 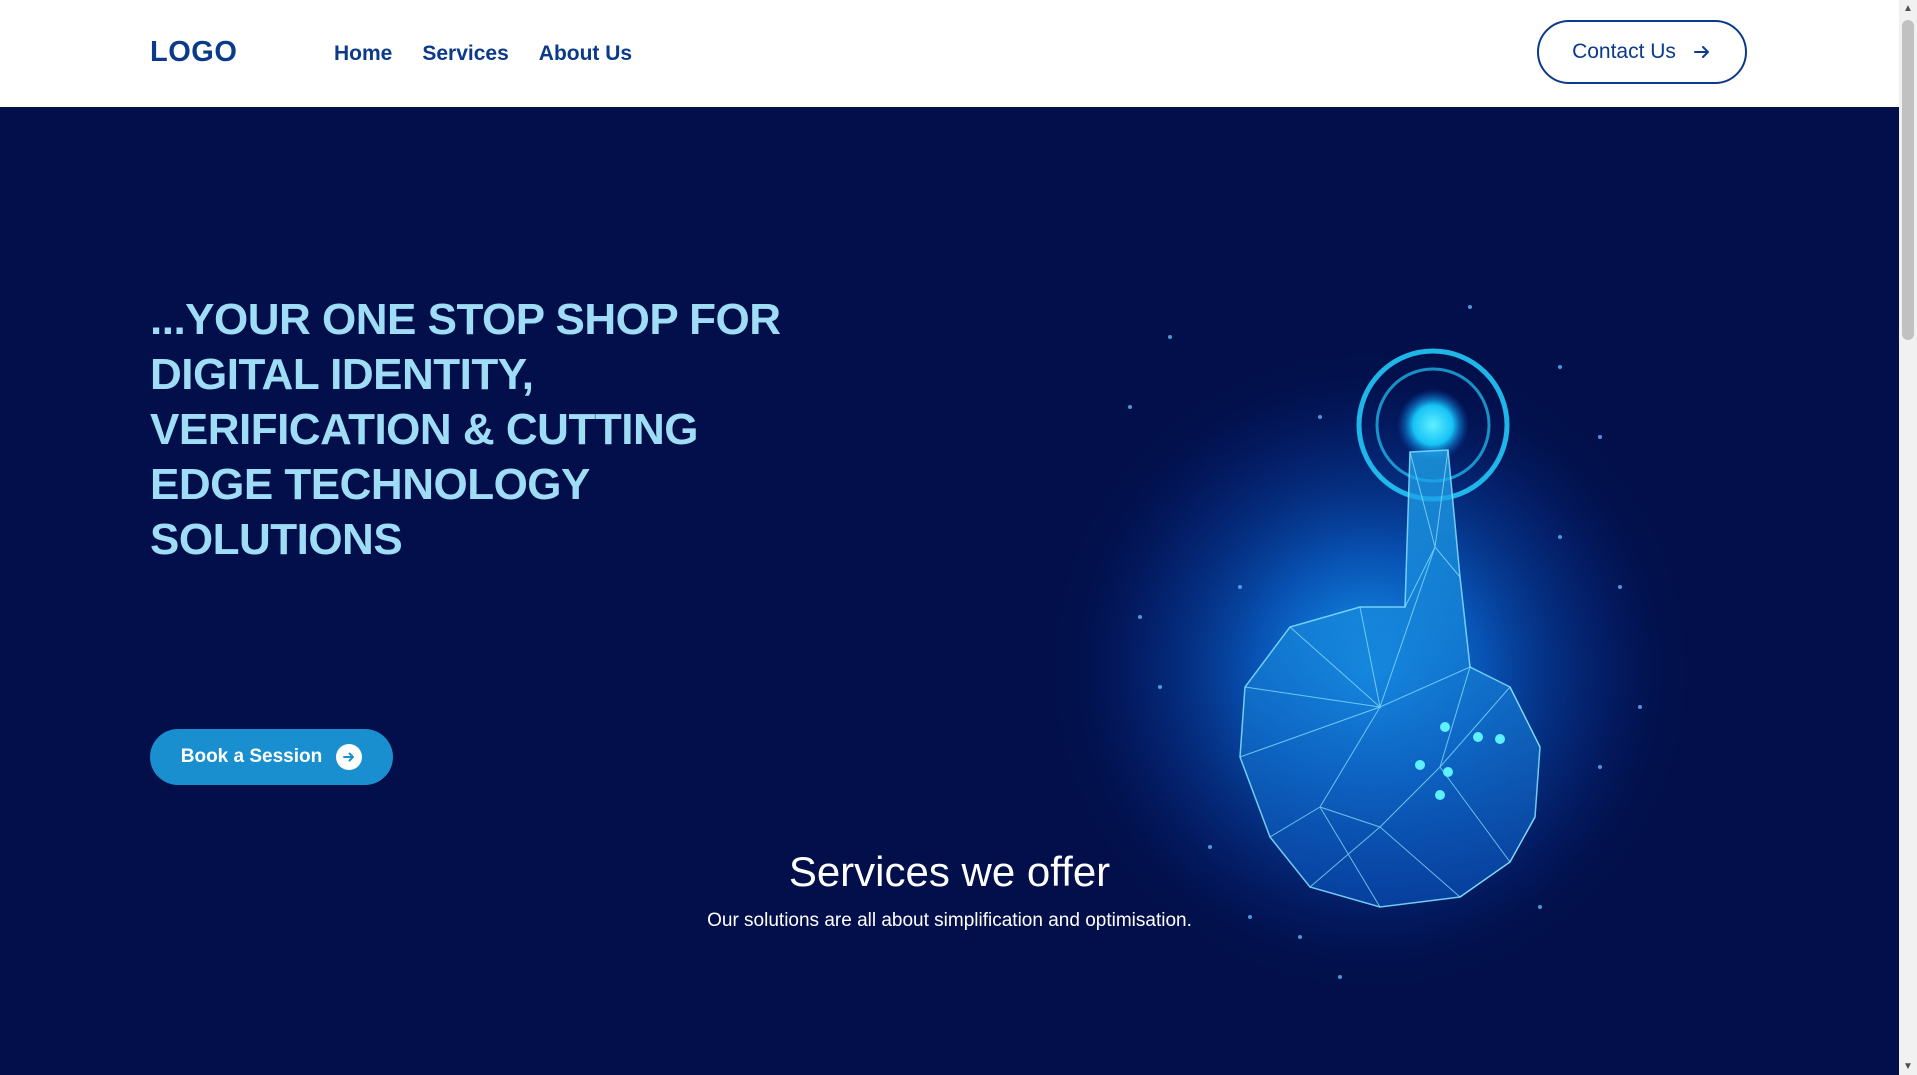 What do you see at coordinates (1701, 52) in the screenshot?
I see `arrow-right-icon` at bounding box center [1701, 52].